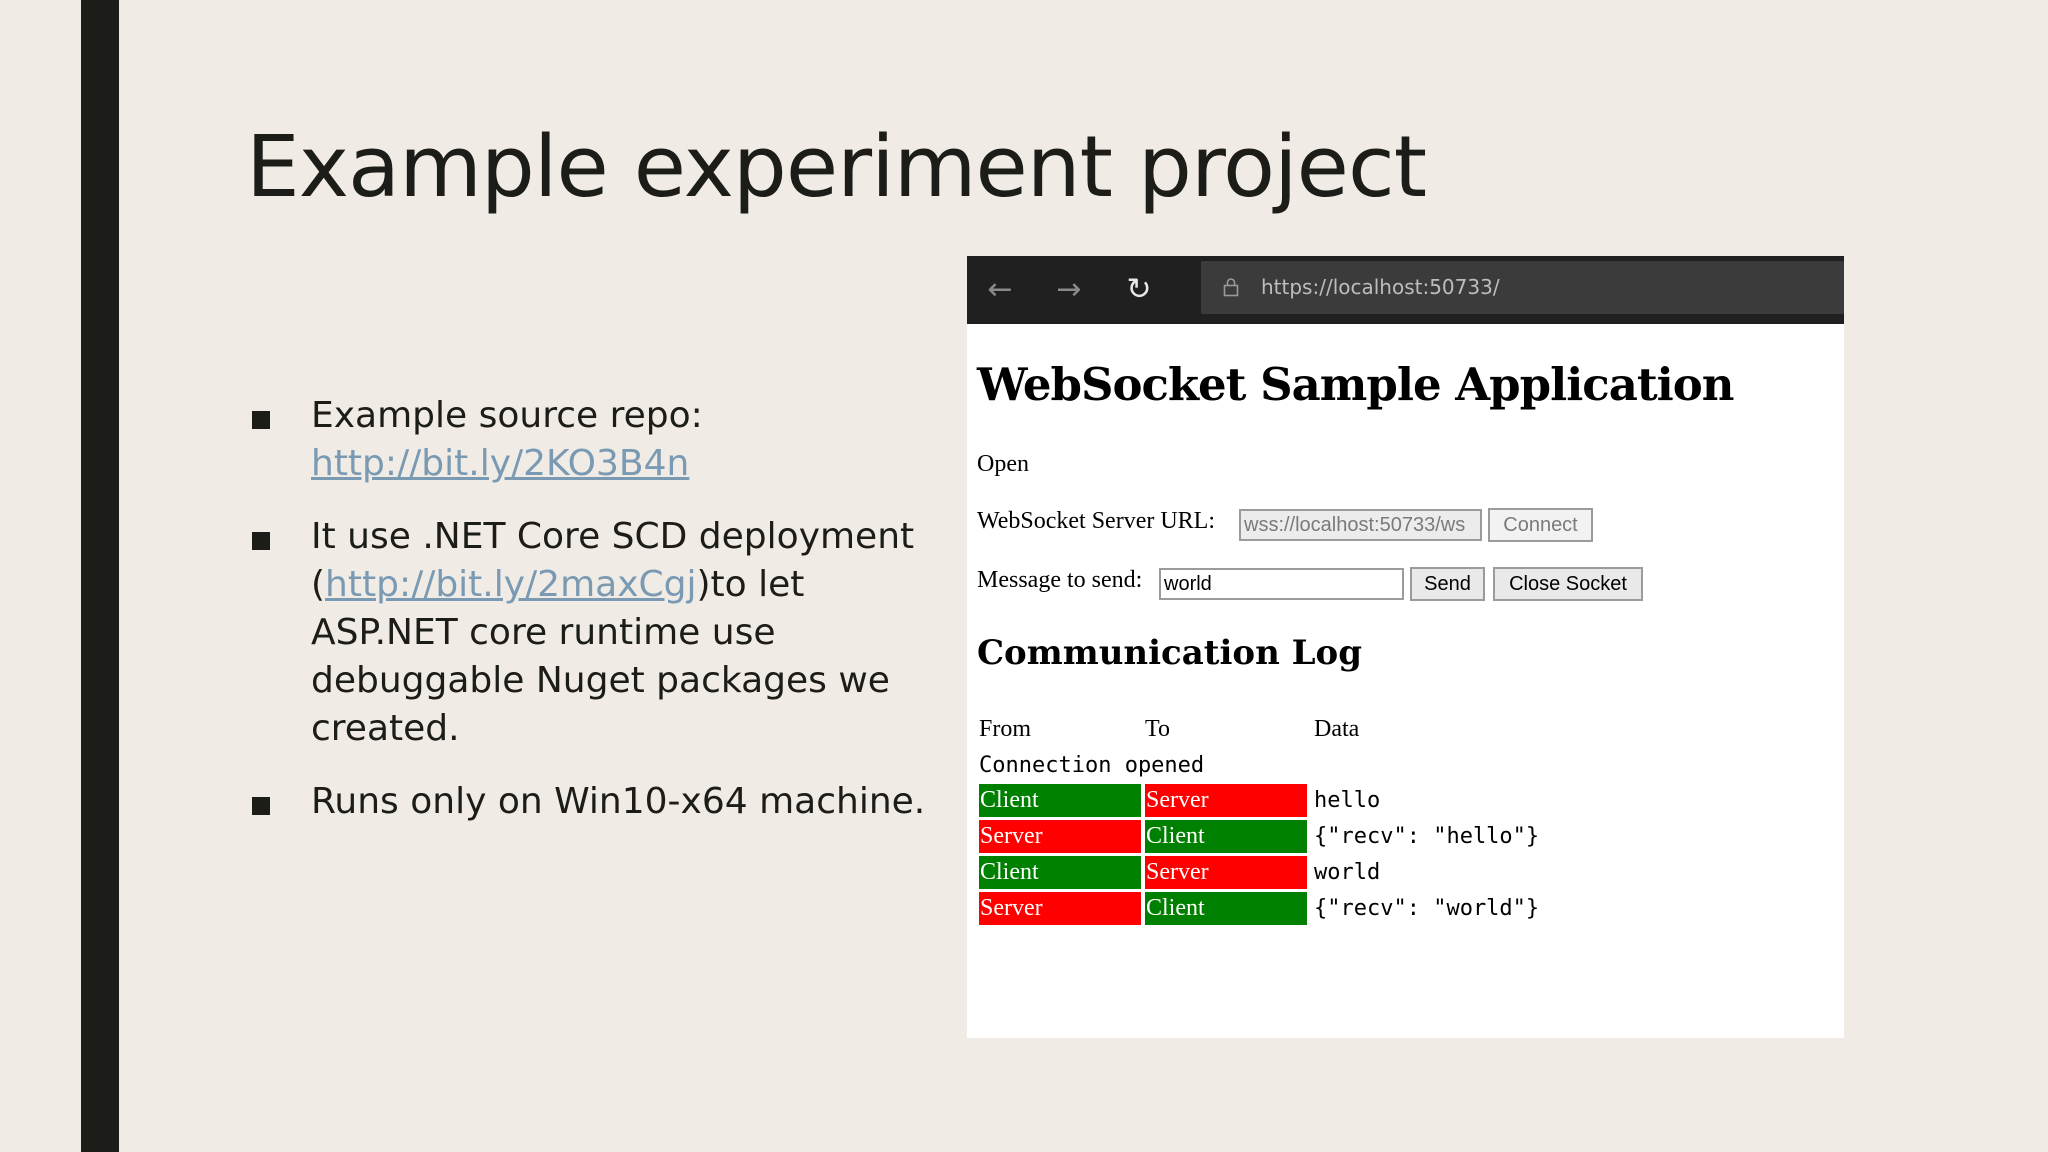 The height and width of the screenshot is (1152, 2048). What do you see at coordinates (1409, 874) in the screenshot?
I see `log-row: Client Server world` at bounding box center [1409, 874].